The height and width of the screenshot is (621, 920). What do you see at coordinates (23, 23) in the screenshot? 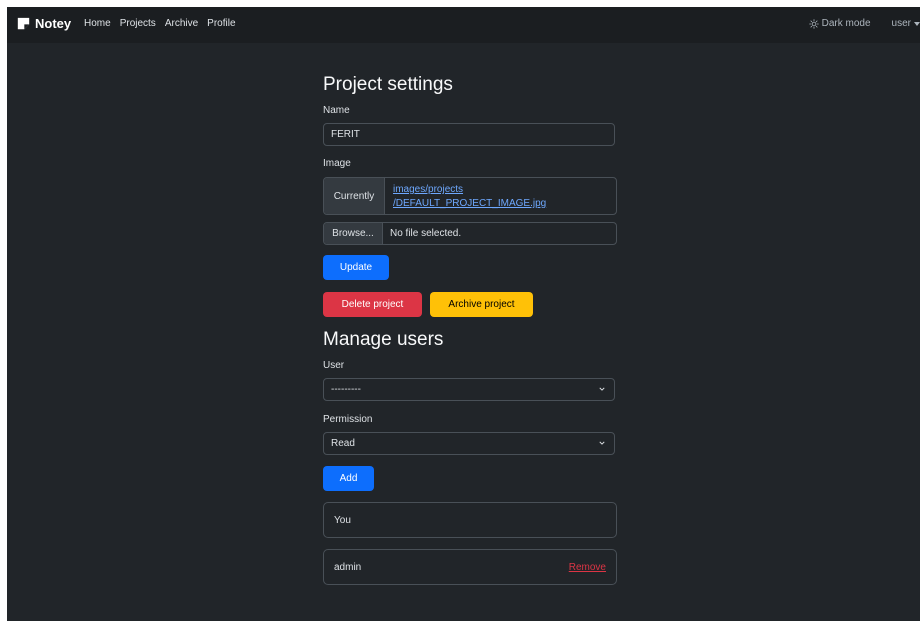
I see `notey-logo-icon` at bounding box center [23, 23].